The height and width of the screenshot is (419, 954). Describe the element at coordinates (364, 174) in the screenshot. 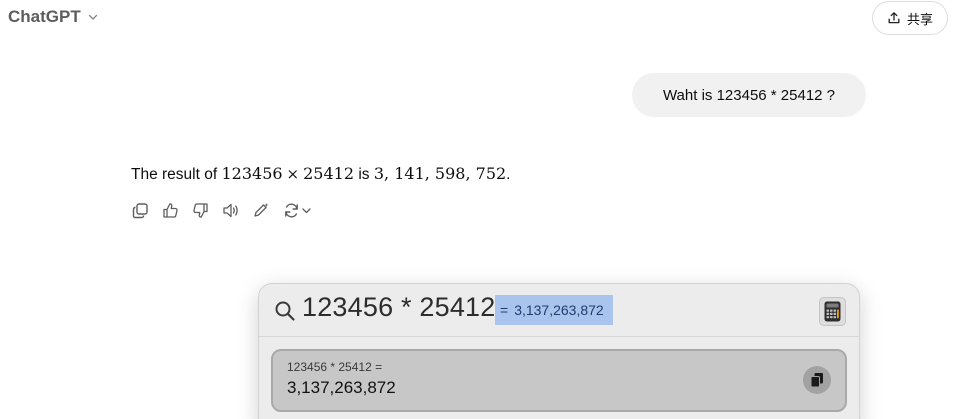

I see `answer-middle: is` at that location.